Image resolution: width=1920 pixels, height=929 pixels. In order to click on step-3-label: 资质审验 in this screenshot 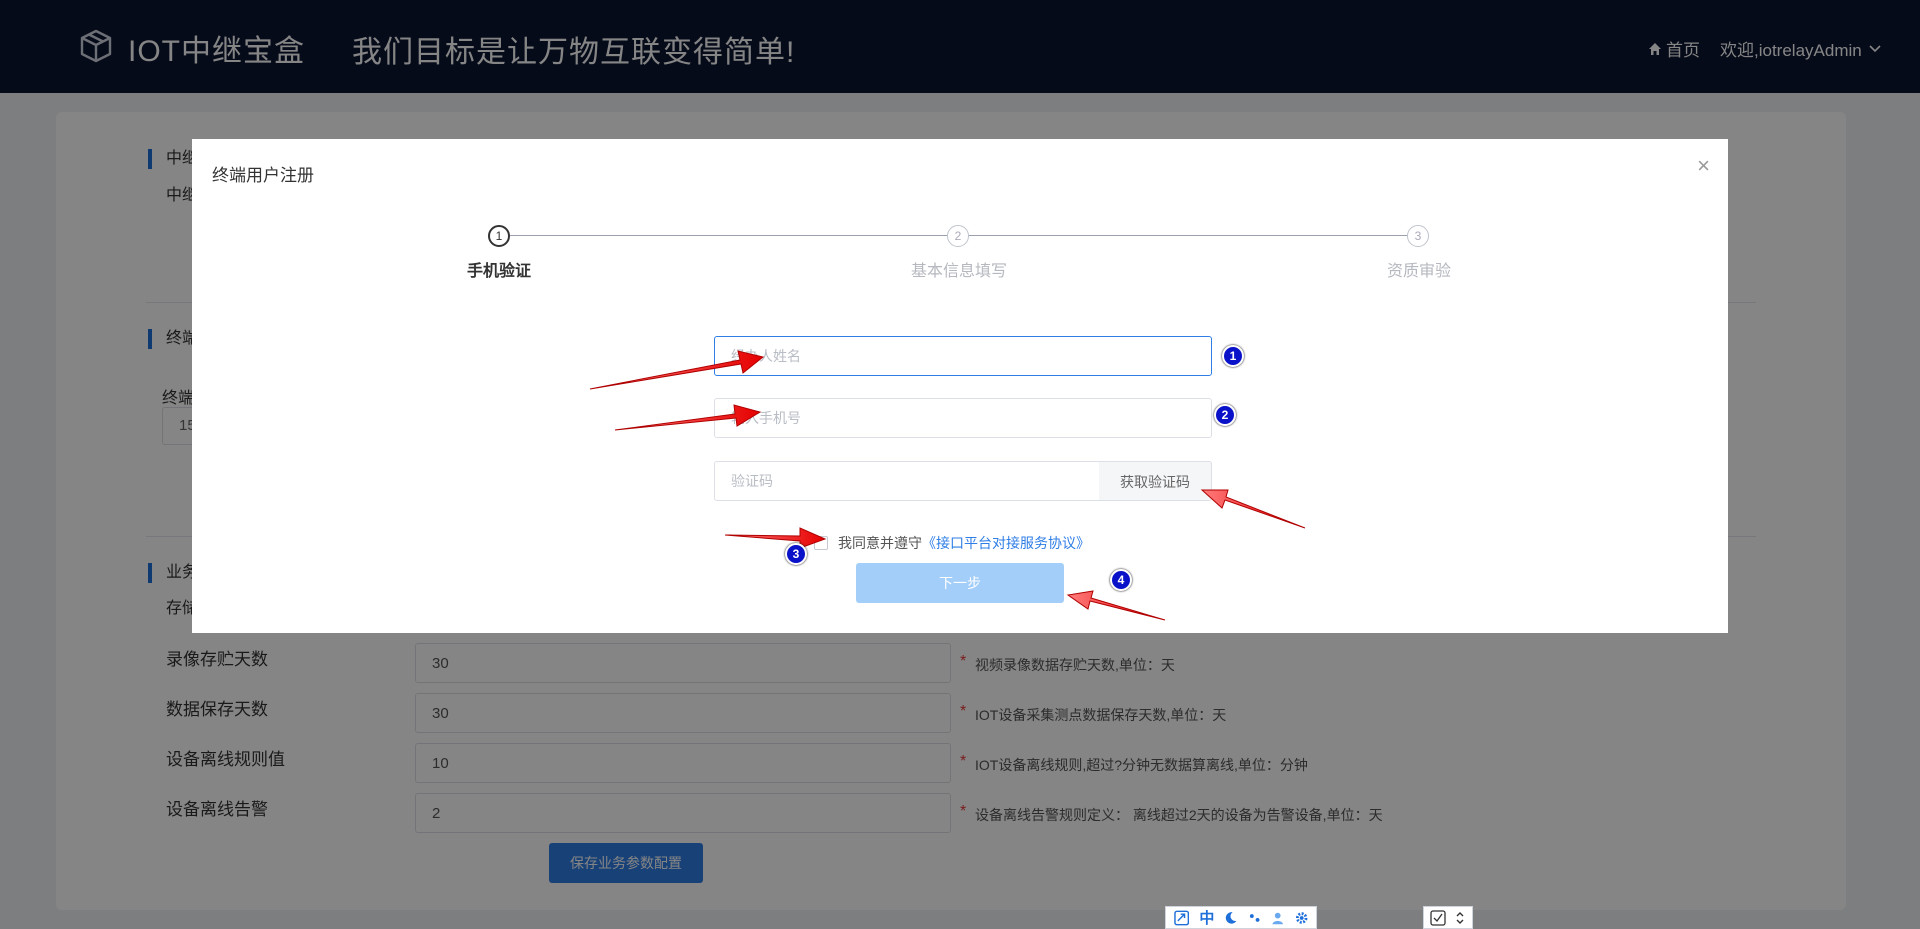, I will do `click(1419, 271)`.